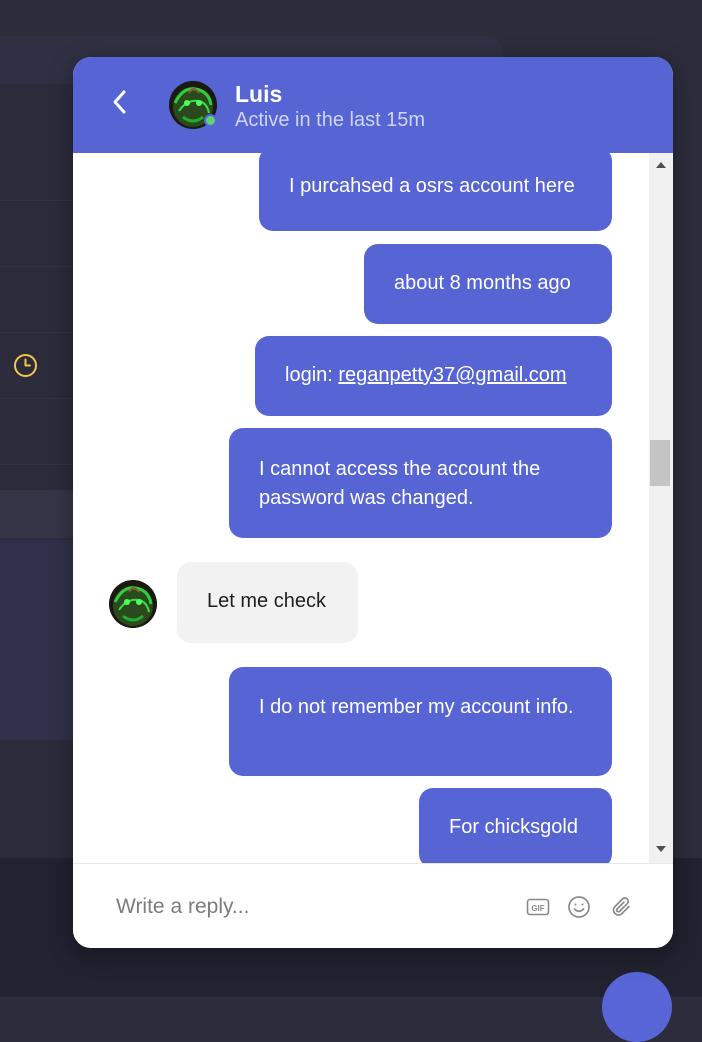 This screenshot has height=1042, width=702. Describe the element at coordinates (25, 365) in the screenshot. I see `clock-icon` at that location.